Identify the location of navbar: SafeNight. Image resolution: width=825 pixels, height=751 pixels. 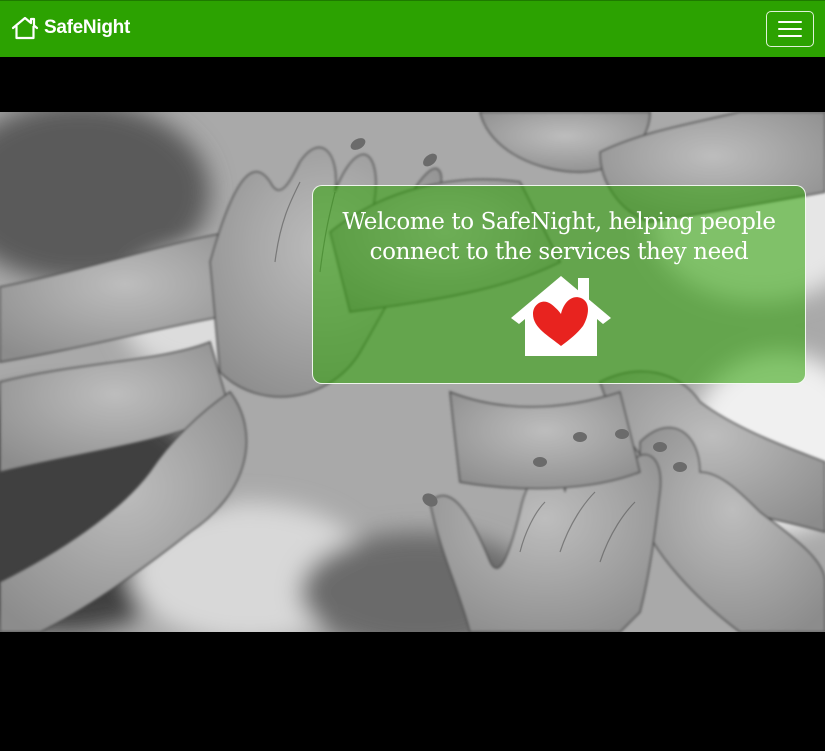
(412, 28).